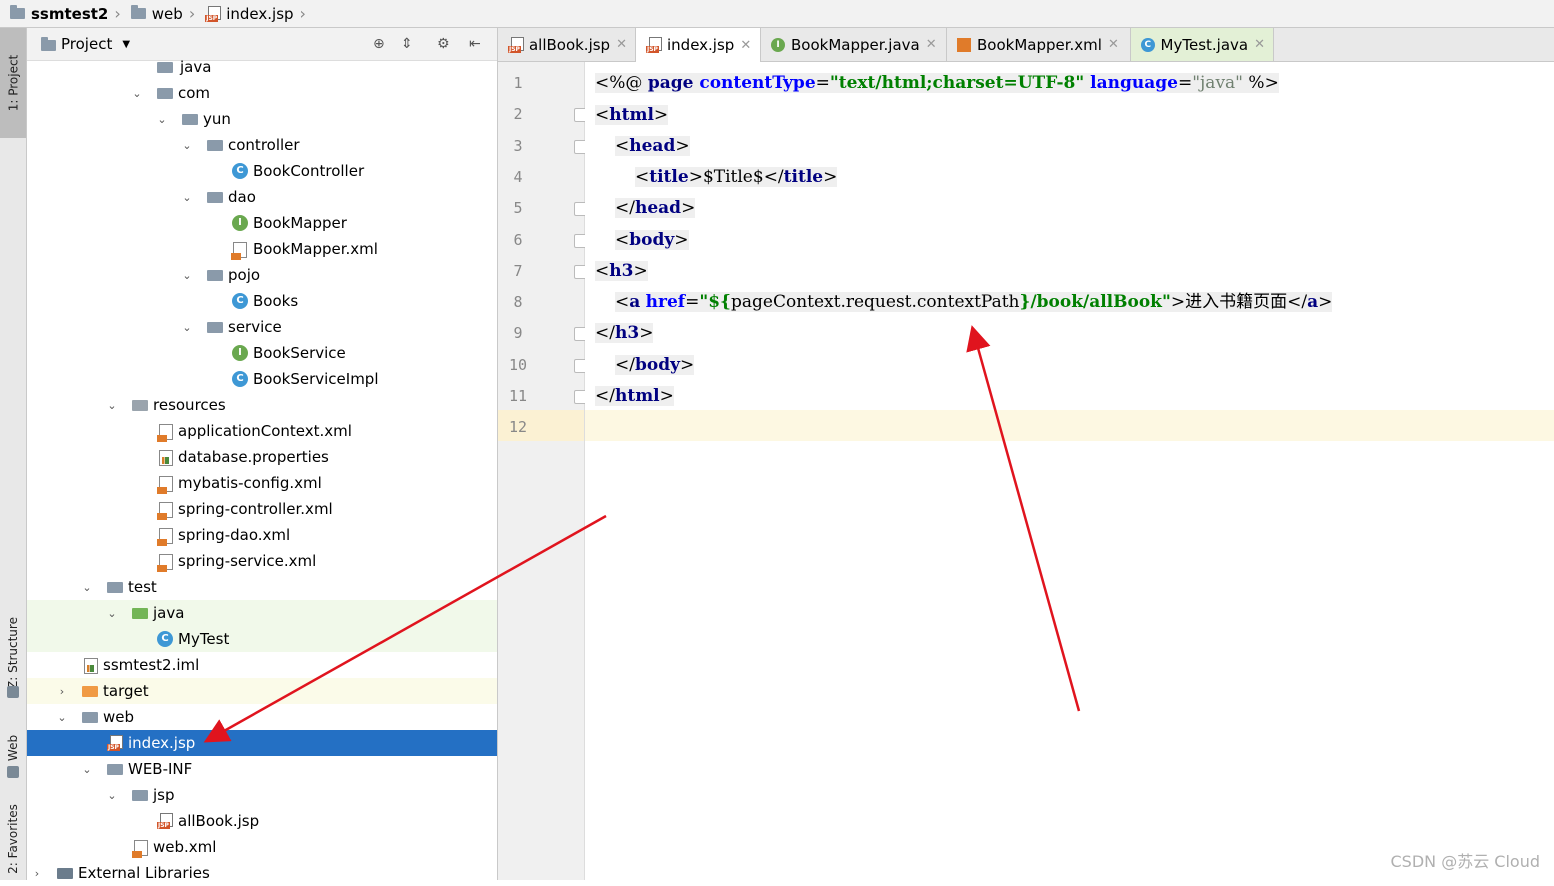 This screenshot has height=886, width=1554. Describe the element at coordinates (13, 839) in the screenshot. I see `favorites-tool-tab: 2: Favorites` at that location.